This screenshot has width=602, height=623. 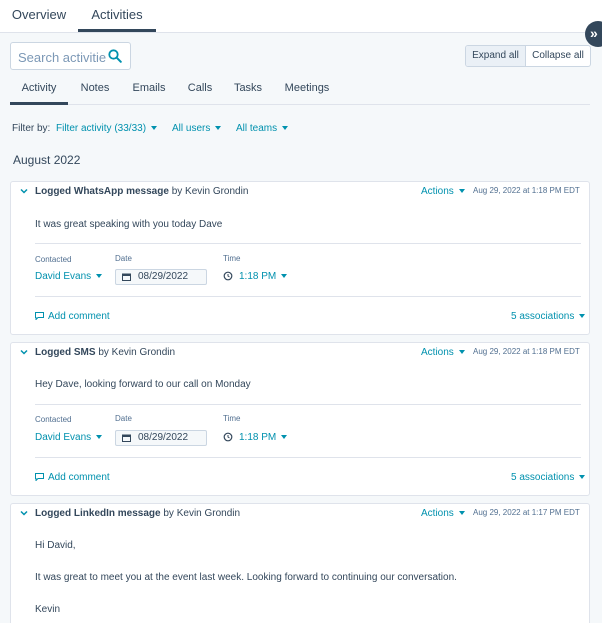 I want to click on expand-all-button: Expand all, so click(x=496, y=56).